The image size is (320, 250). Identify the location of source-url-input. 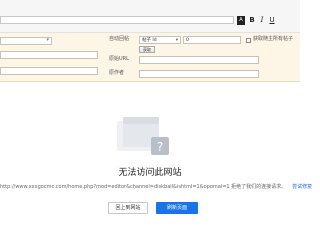
(199, 60).